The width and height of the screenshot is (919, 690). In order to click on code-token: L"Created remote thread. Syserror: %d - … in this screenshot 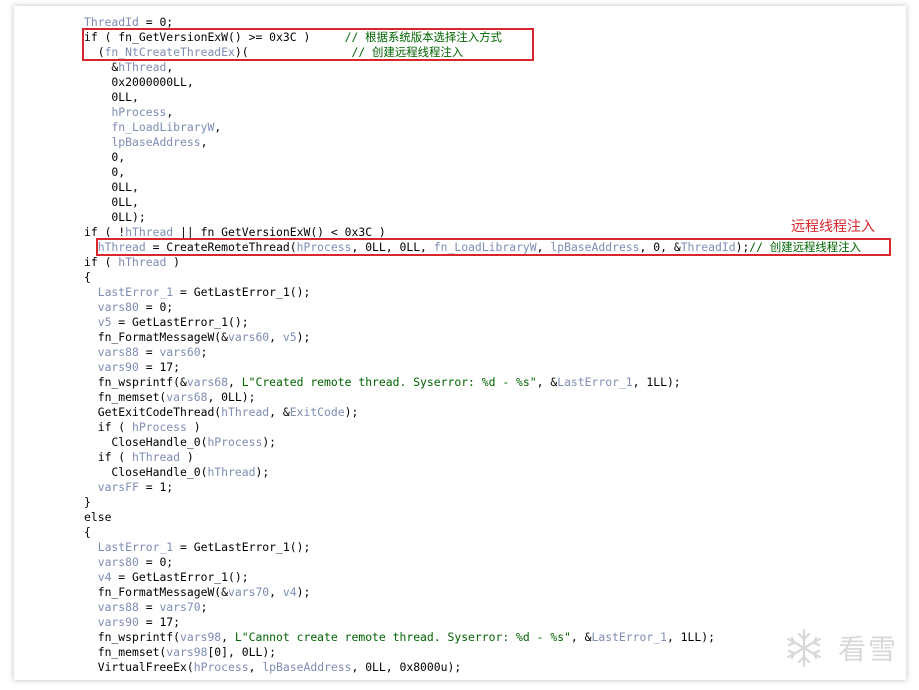, I will do `click(389, 382)`.